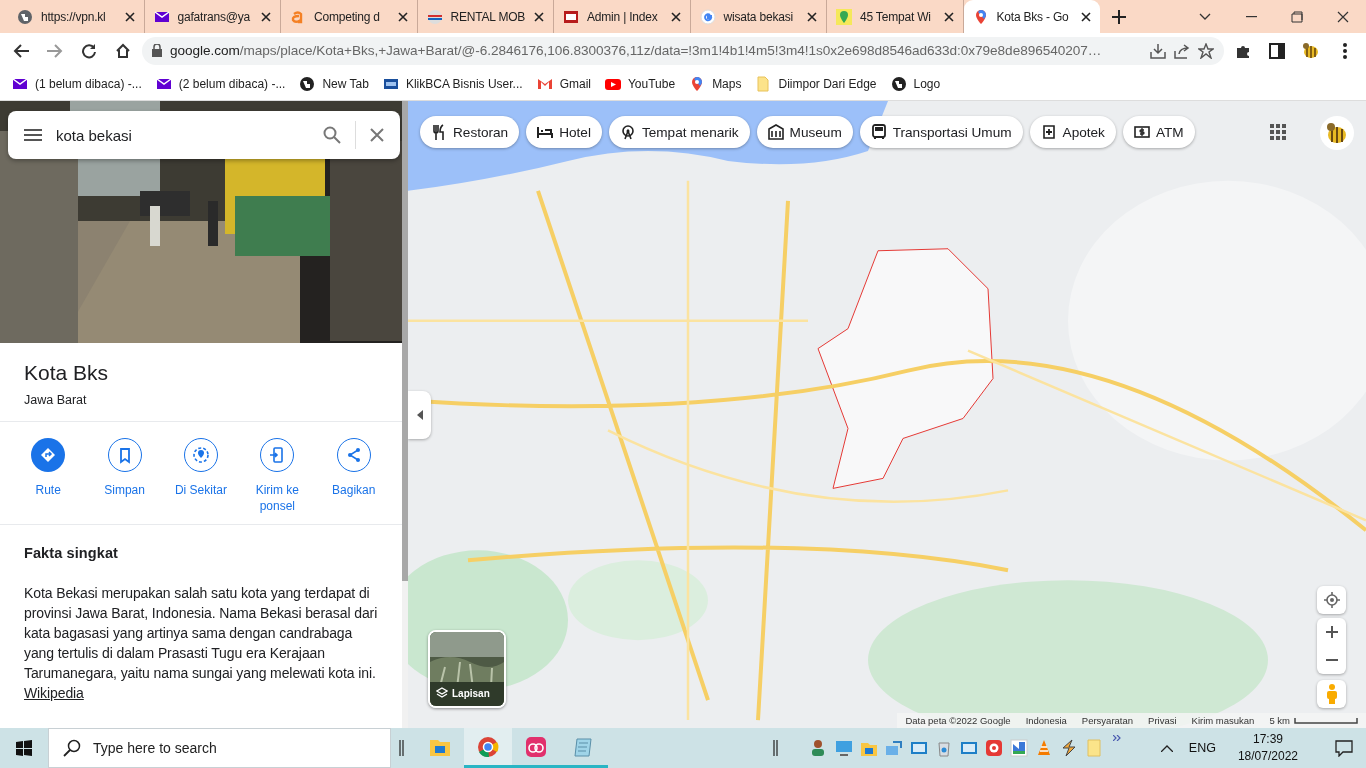 The image size is (1366, 768). I want to click on browser-tab: Kota Bks - Go, so click(1031, 16).